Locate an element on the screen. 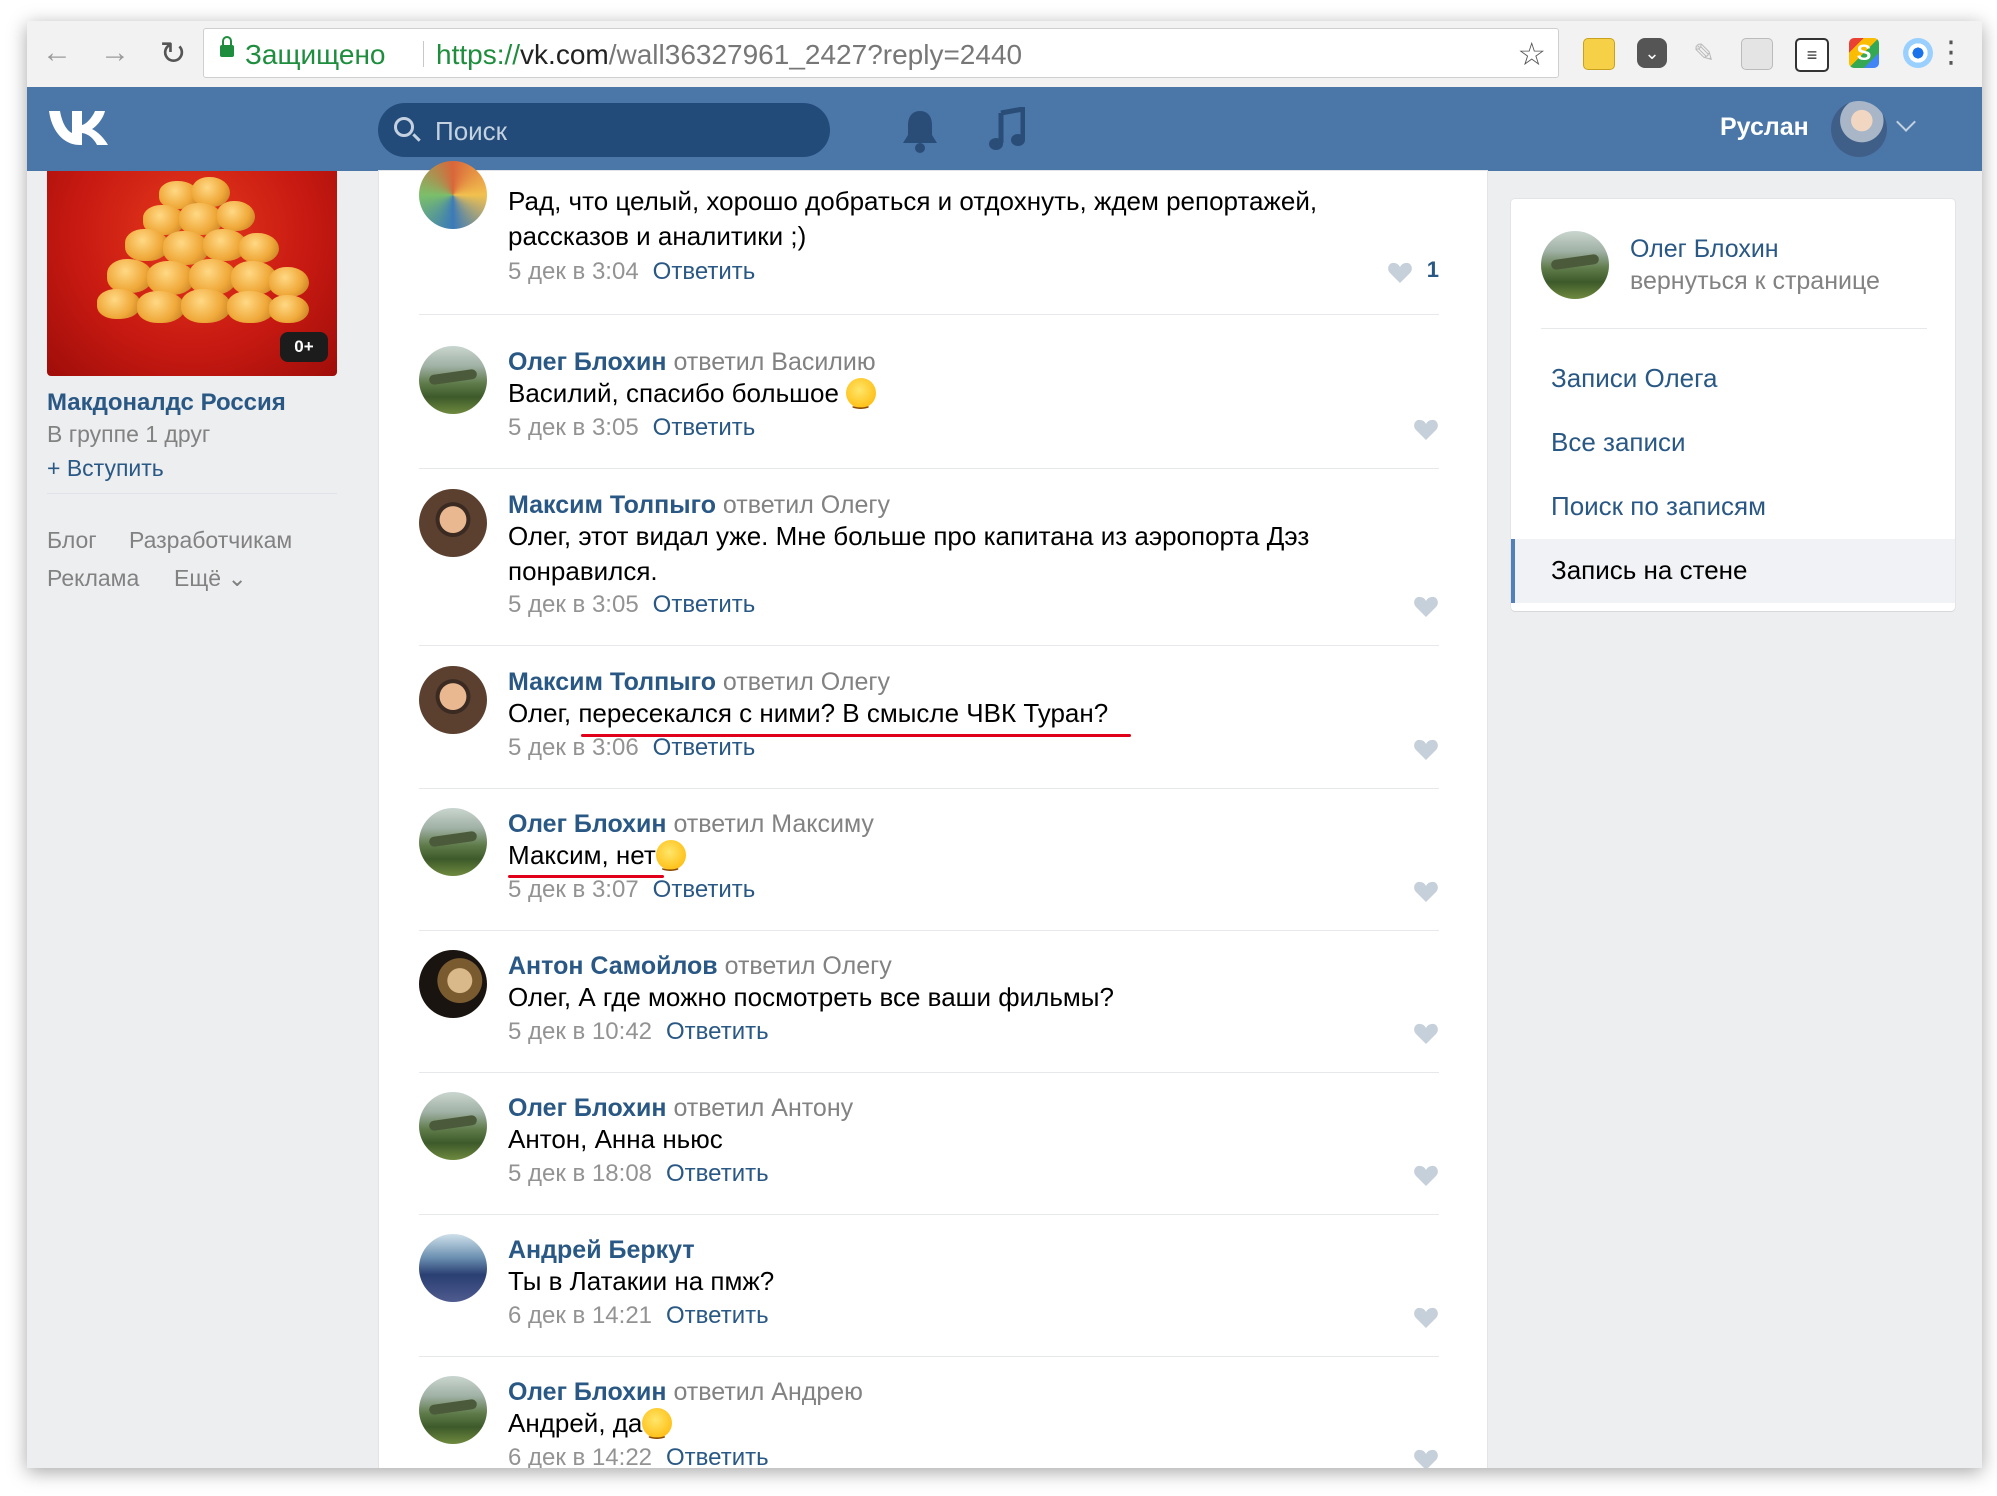 The width and height of the screenshot is (1997, 1496). user-avatar is located at coordinates (1859, 129).